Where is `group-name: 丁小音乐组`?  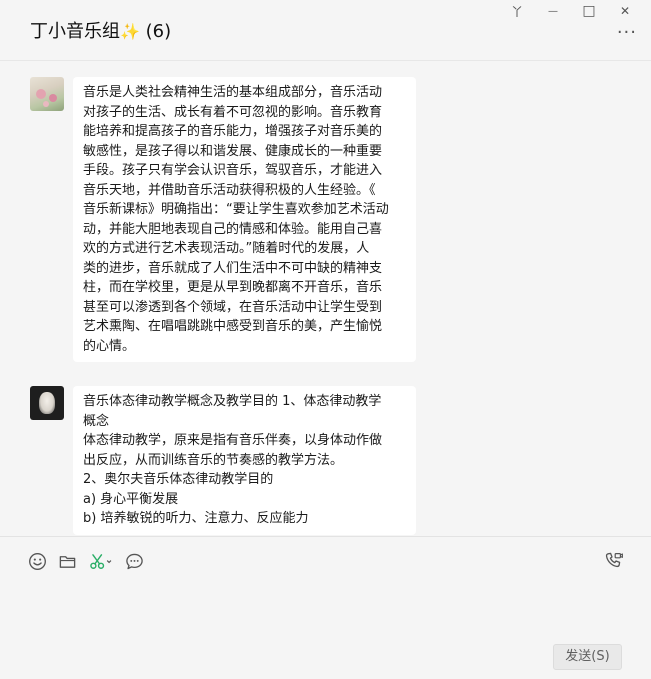
group-name: 丁小音乐组 is located at coordinates (75, 31).